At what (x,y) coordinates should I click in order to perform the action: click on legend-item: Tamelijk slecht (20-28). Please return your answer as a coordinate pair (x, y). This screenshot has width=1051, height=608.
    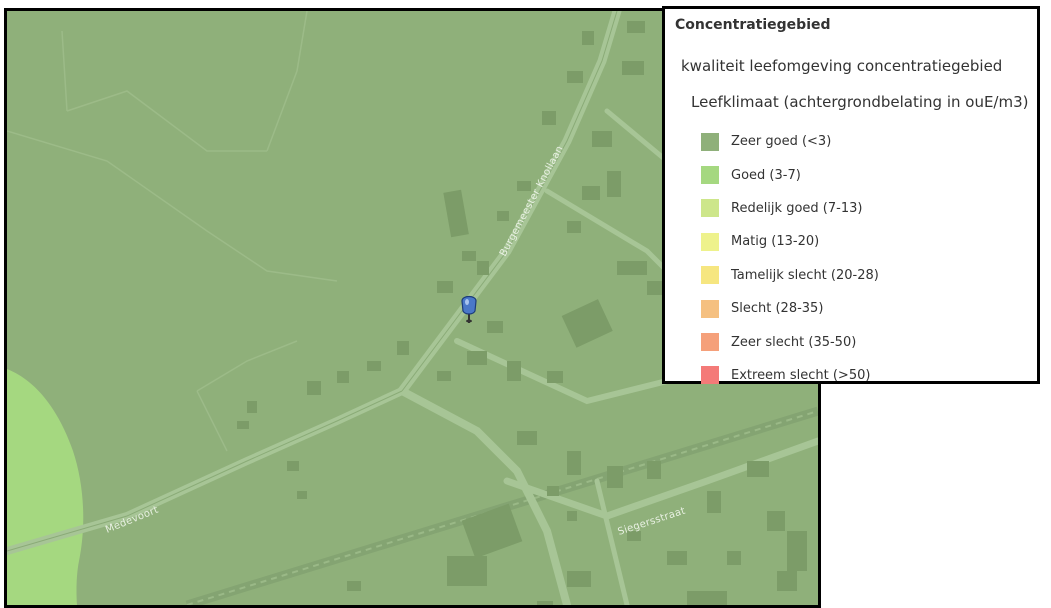
    Looking at the image, I should click on (790, 275).